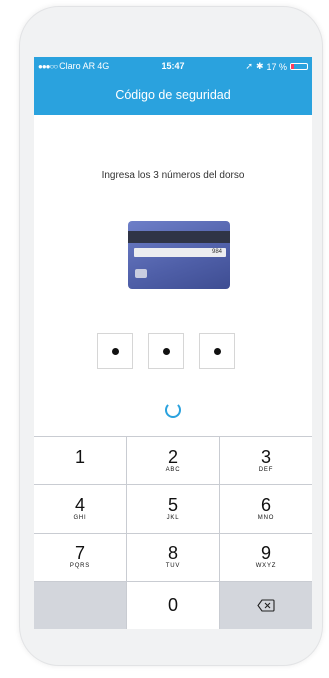 This screenshot has height=678, width=329. I want to click on key-7: 7 PQRS, so click(80, 557).